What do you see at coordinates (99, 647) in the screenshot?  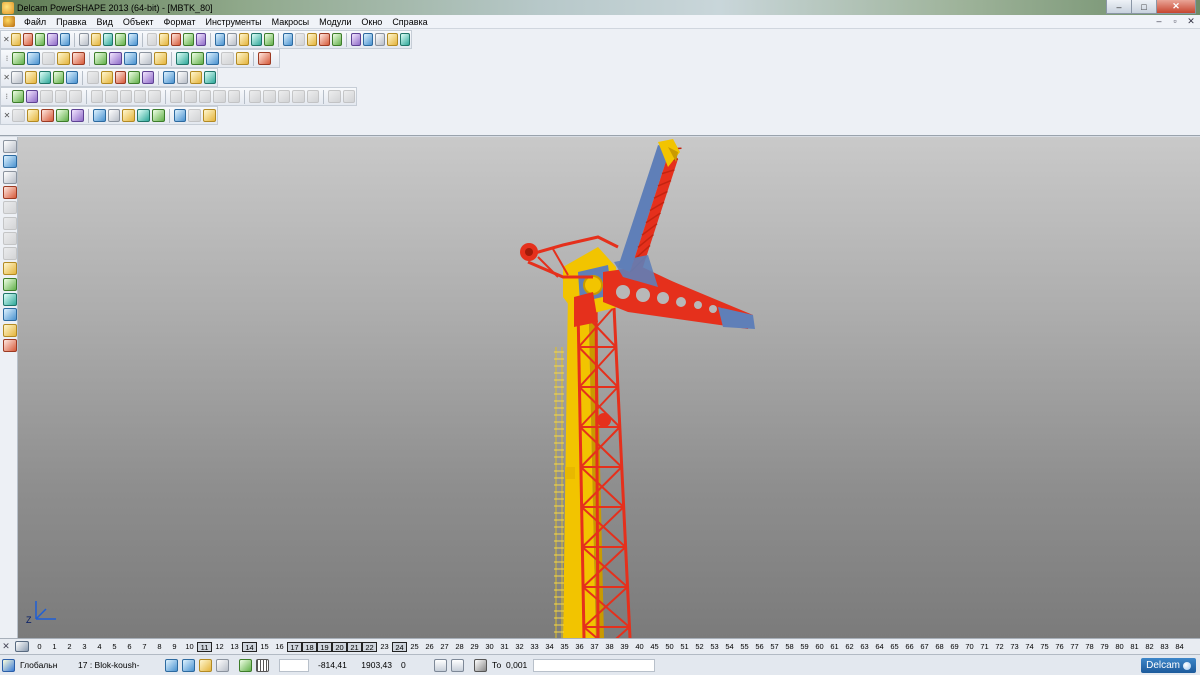 I see `layer-4: 4` at bounding box center [99, 647].